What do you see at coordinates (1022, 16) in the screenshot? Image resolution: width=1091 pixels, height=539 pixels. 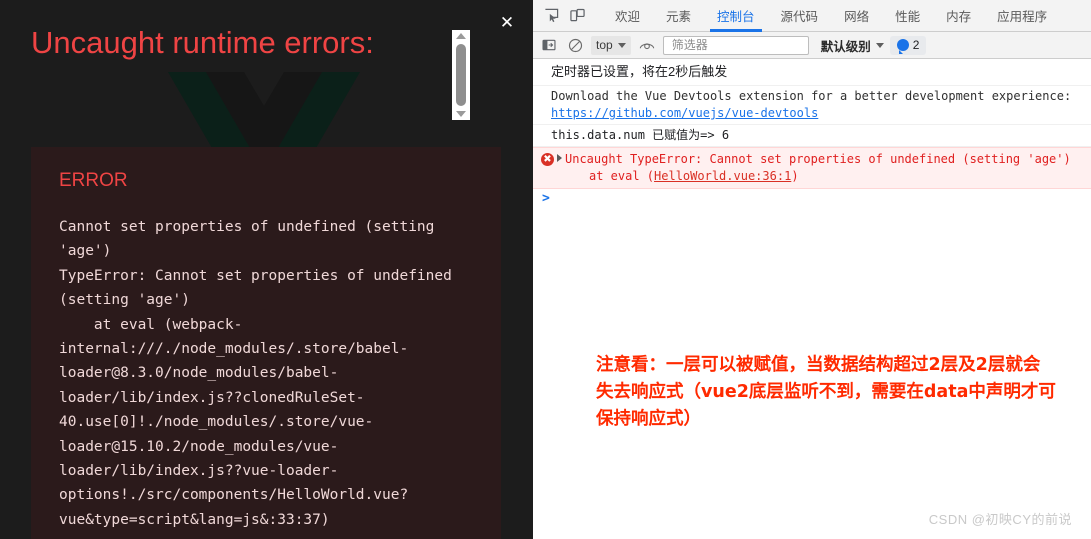 I see `tab-application: 应用程序` at bounding box center [1022, 16].